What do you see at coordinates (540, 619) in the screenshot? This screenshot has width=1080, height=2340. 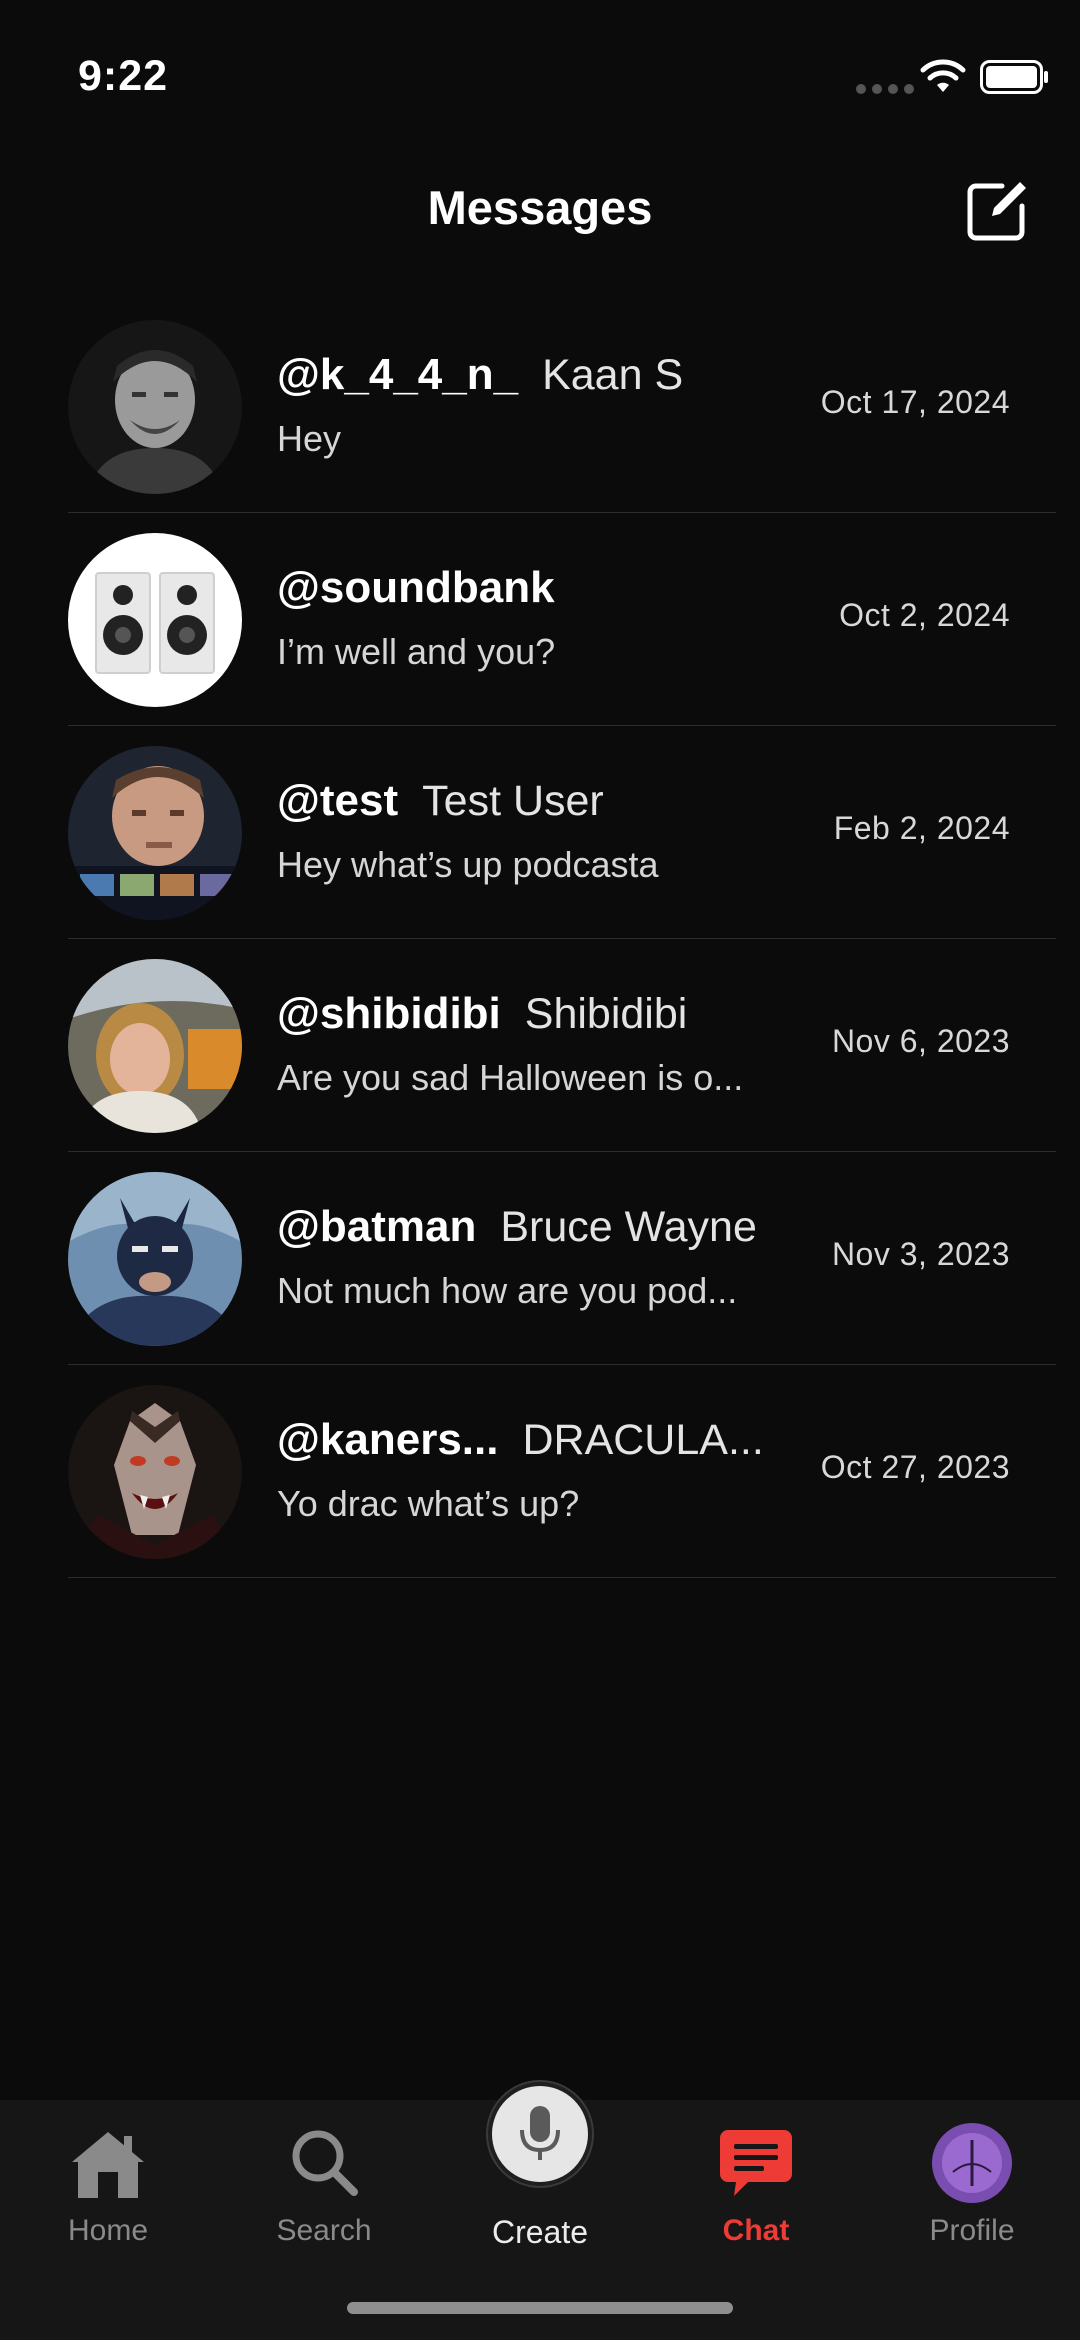 I see `conversation-row: @soundbank I’m well and you? Oct 2, 2024` at bounding box center [540, 619].